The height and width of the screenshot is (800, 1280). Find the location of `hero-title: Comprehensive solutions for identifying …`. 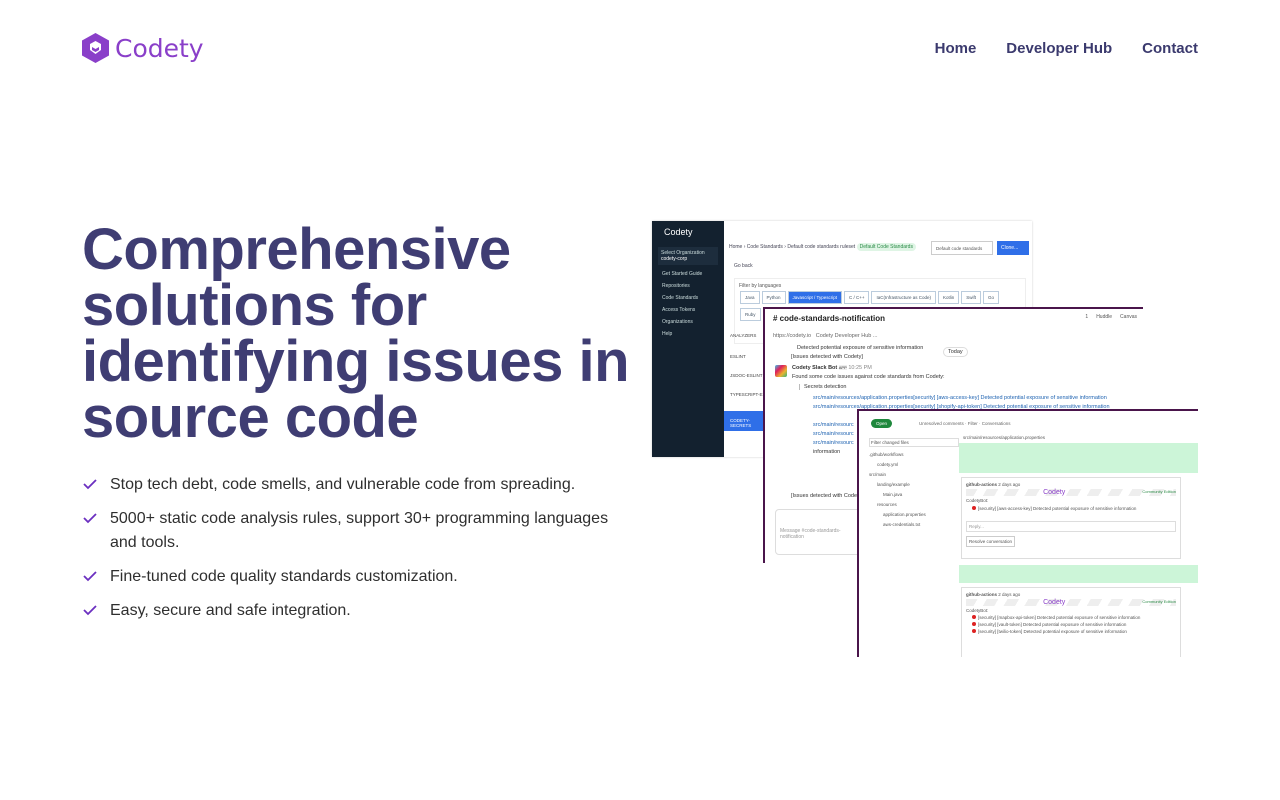

hero-title: Comprehensive solutions for identifying … is located at coordinates (356, 333).